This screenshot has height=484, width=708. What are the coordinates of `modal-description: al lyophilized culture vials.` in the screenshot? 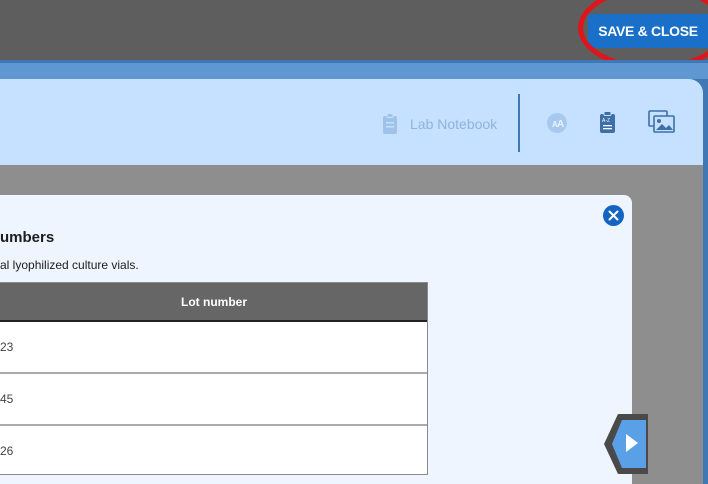 It's located at (69, 265).